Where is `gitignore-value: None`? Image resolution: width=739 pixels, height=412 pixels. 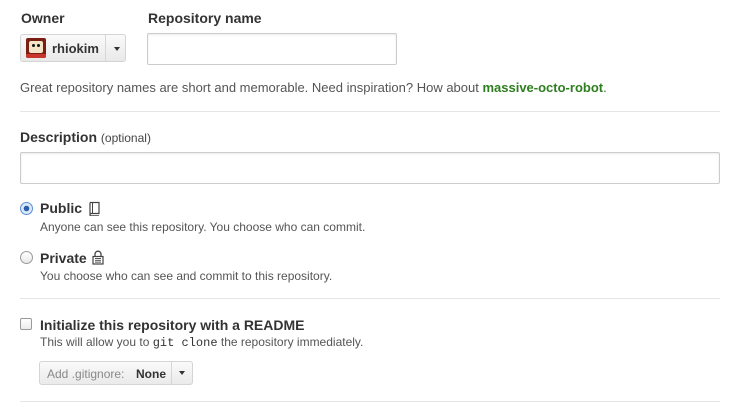
gitignore-value: None is located at coordinates (151, 374).